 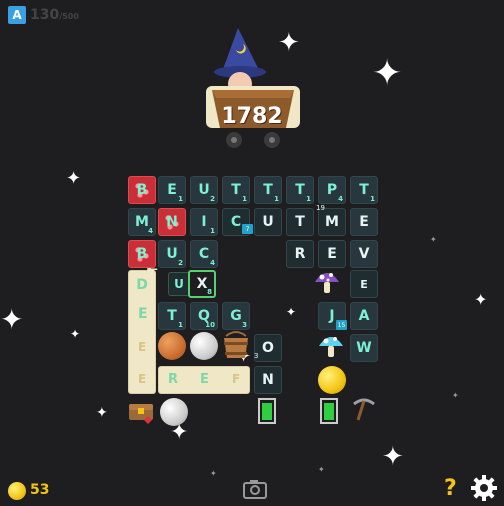 I want to click on wooden-bucket-icon, so click(x=236, y=346).